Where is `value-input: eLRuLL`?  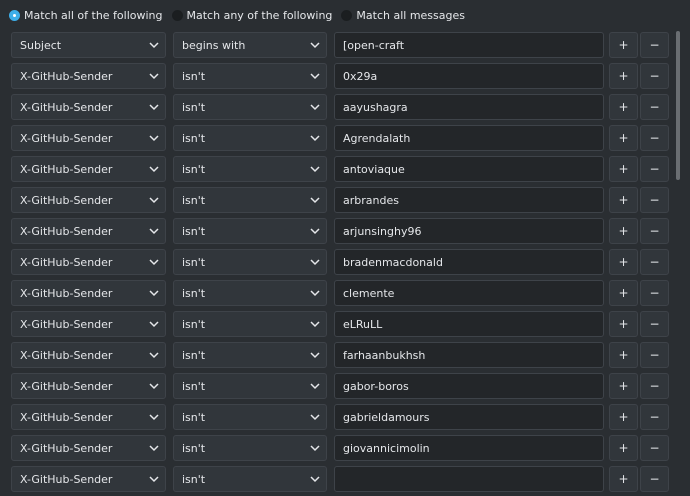 value-input: eLRuLL is located at coordinates (469, 324).